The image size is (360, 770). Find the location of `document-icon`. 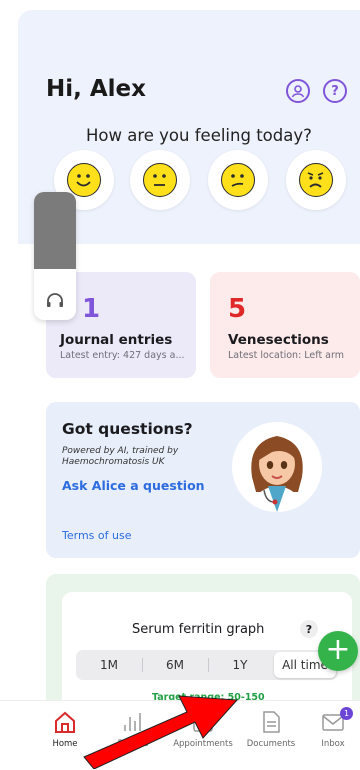

document-icon is located at coordinates (271, 722).